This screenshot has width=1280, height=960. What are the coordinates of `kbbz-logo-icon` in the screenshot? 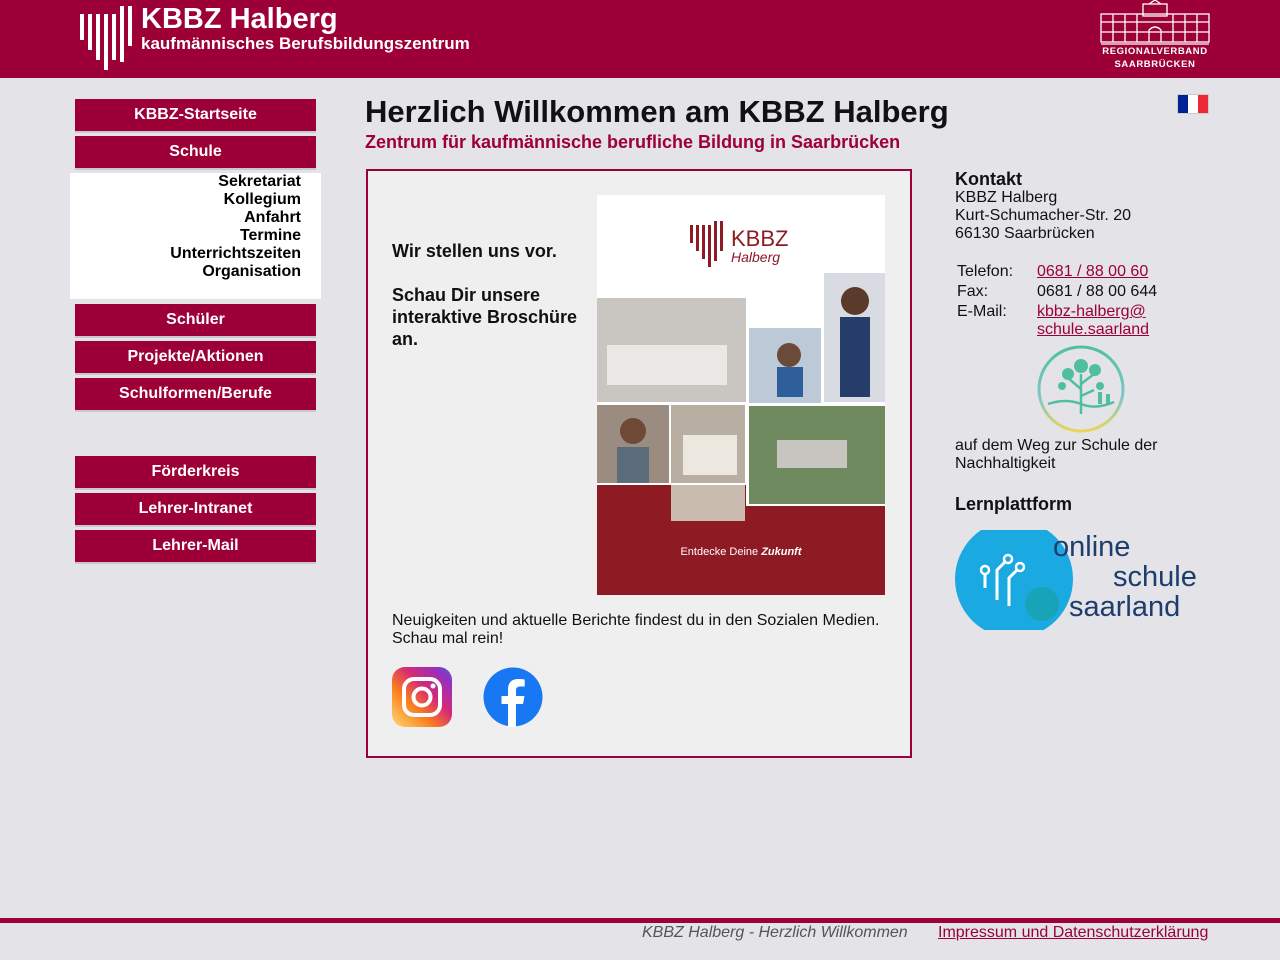 It's located at (106, 38).